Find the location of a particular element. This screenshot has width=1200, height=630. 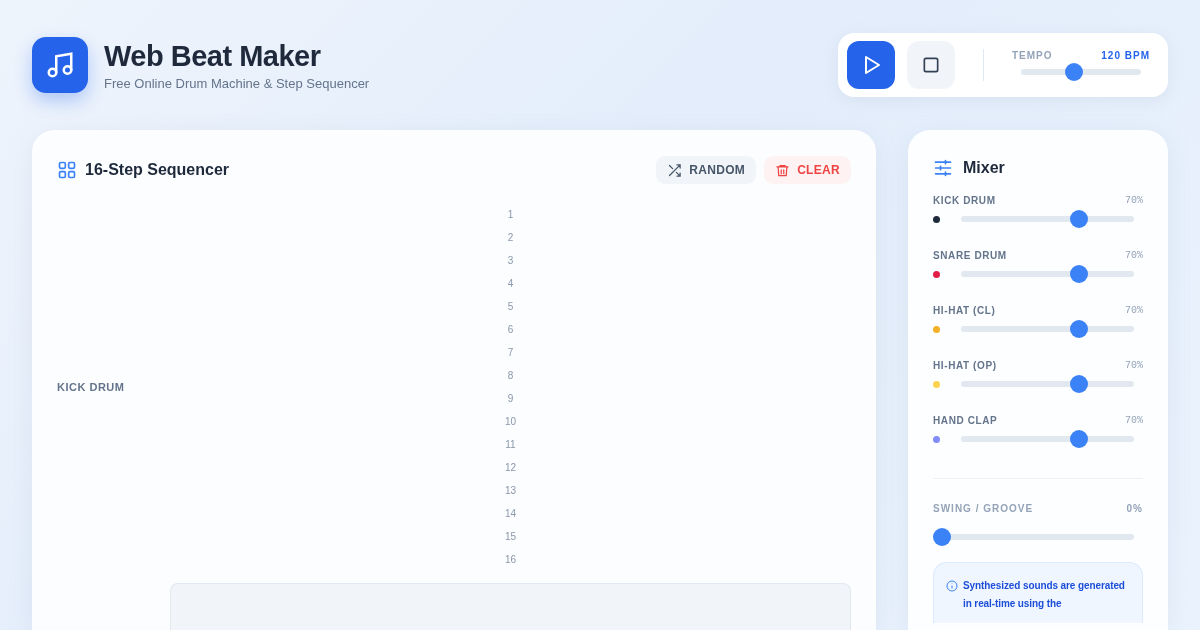

music-note-icon is located at coordinates (60, 65).